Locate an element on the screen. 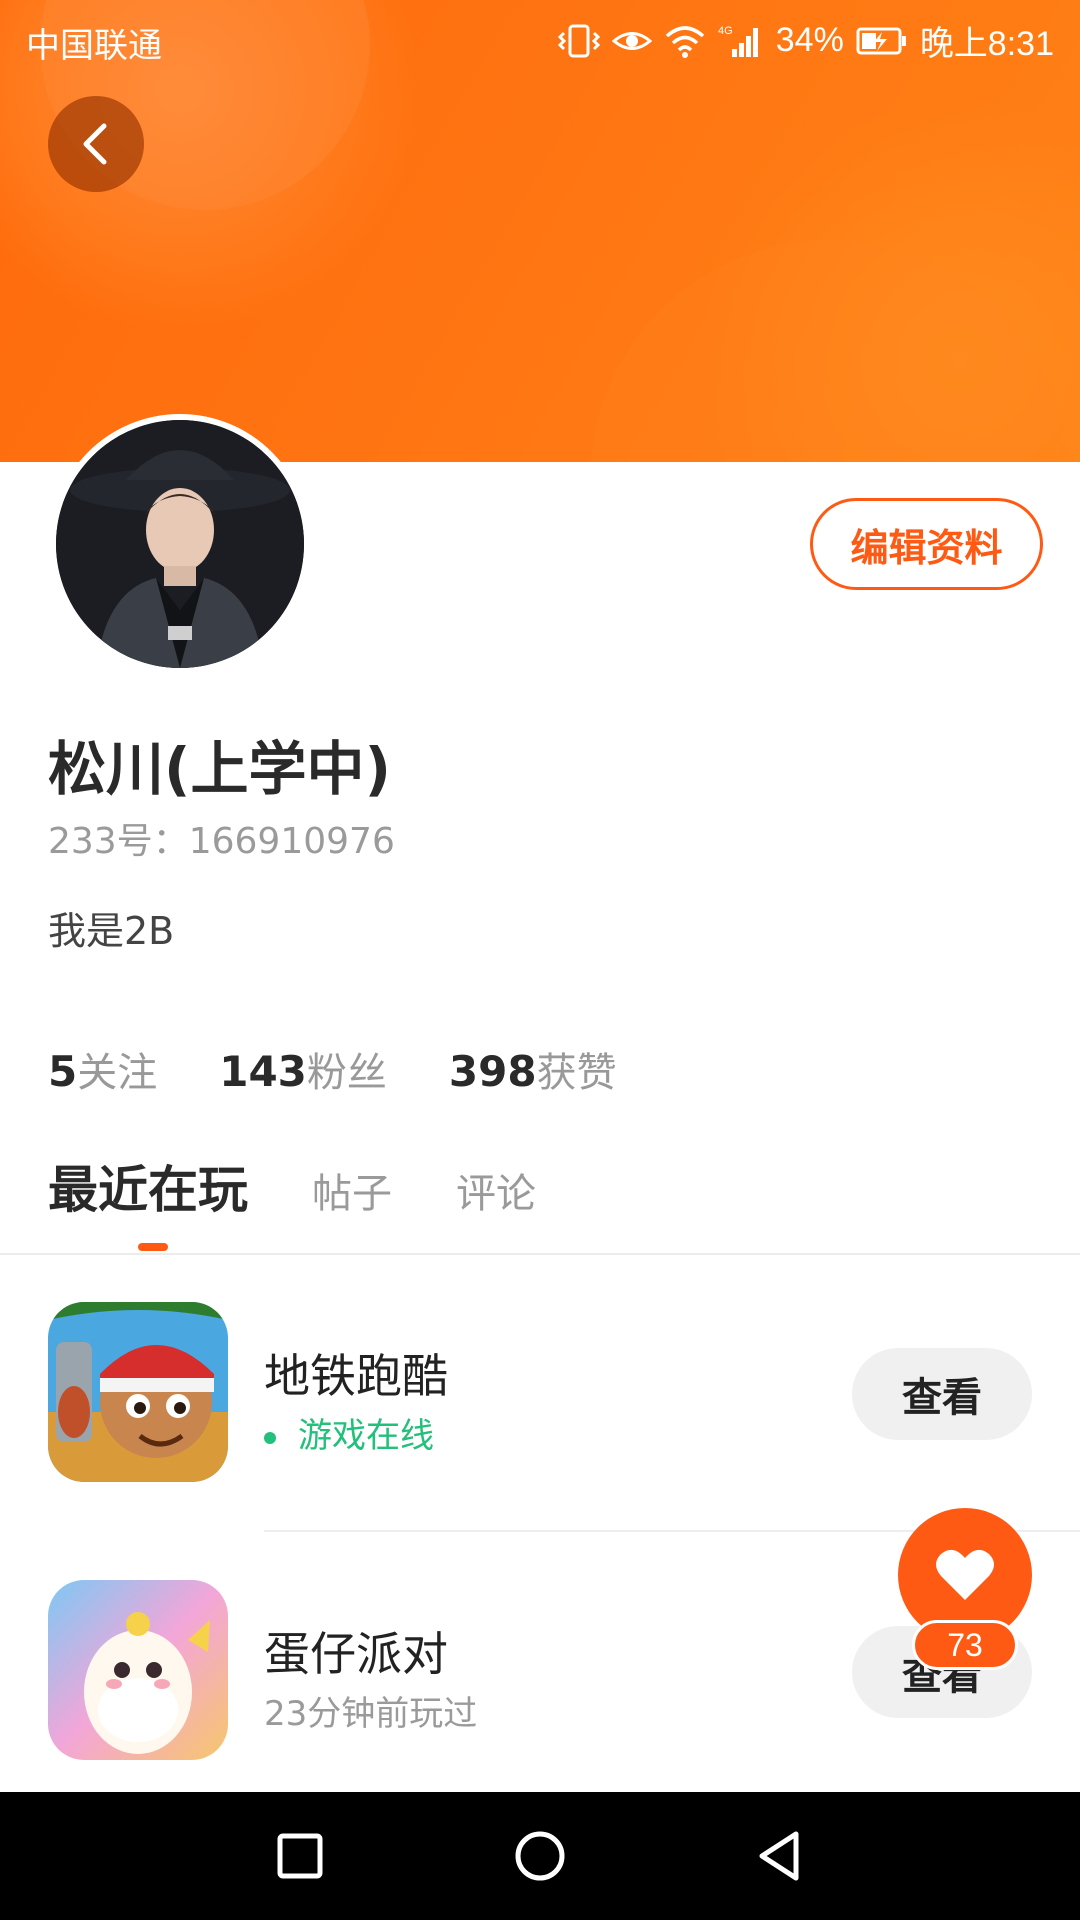 This screenshot has height=1920, width=1080. avatar is located at coordinates (180, 544).